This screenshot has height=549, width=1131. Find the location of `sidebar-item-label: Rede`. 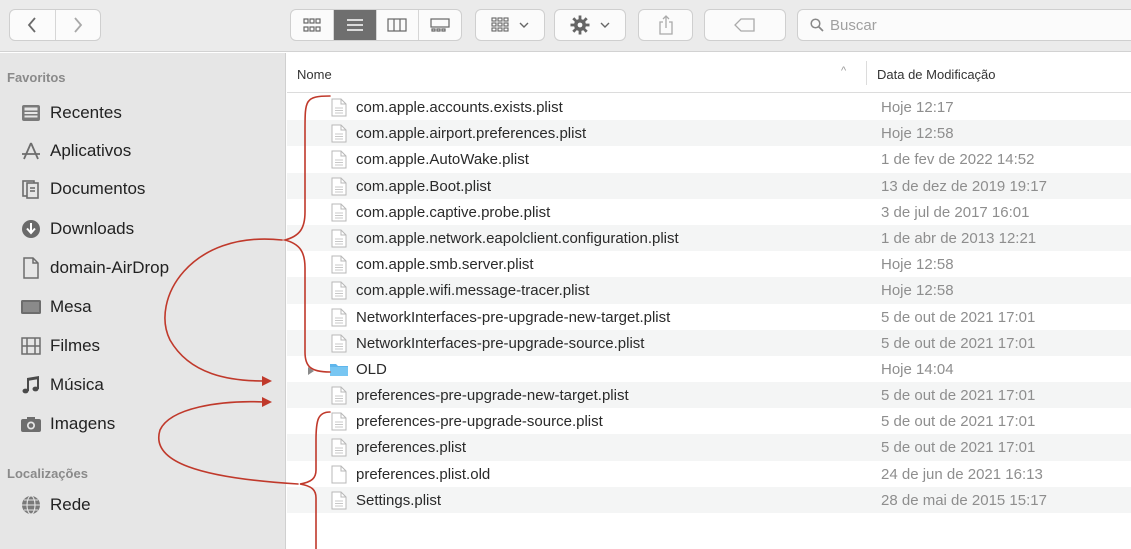

sidebar-item-label: Rede is located at coordinates (70, 504).